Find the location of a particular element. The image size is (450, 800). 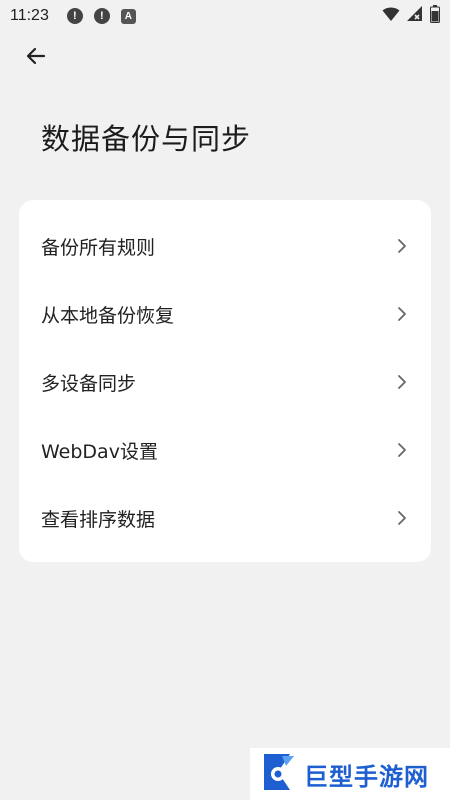

status-right-icons is located at coordinates (411, 16).